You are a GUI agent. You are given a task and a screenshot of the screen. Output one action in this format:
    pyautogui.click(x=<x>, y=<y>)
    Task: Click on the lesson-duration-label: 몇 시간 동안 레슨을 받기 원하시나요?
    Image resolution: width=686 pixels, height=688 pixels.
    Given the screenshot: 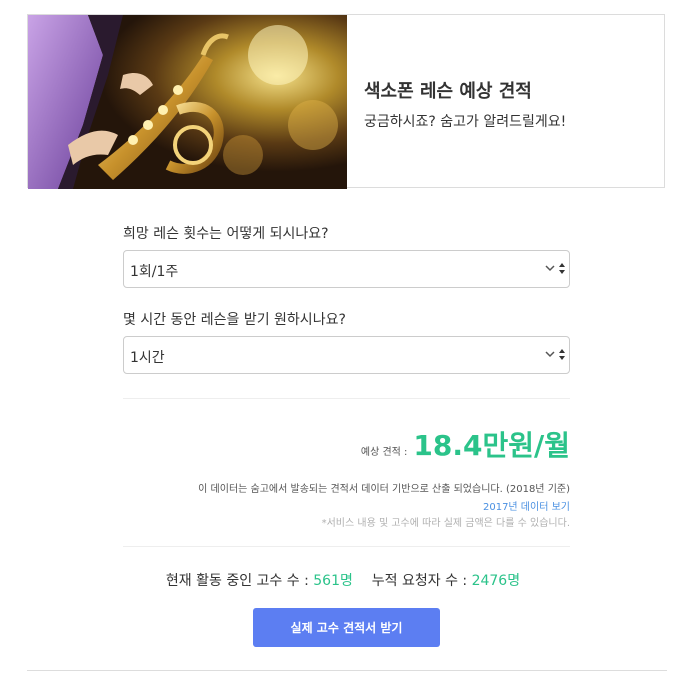 What is the action you would take?
    pyautogui.click(x=234, y=320)
    